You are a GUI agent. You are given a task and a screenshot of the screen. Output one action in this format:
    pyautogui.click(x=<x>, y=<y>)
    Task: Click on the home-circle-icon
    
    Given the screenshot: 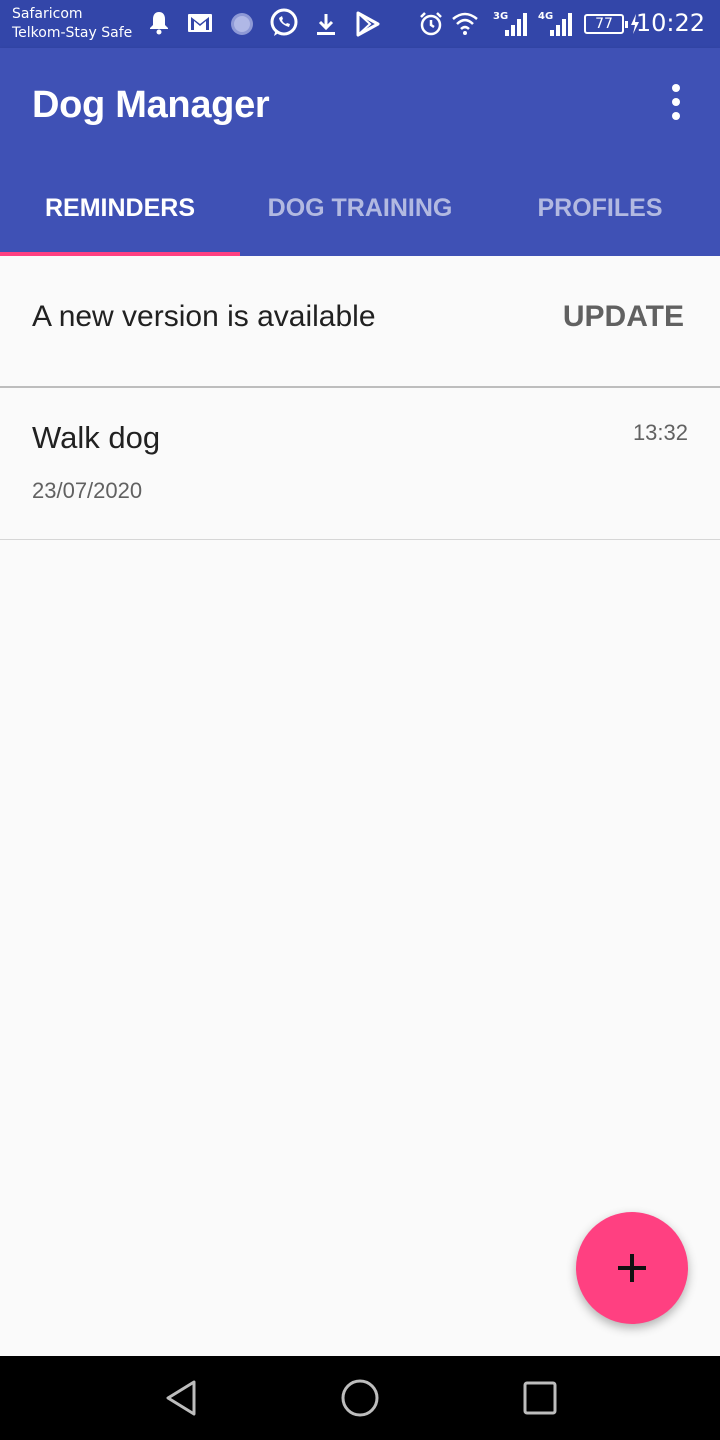 What is the action you would take?
    pyautogui.click(x=360, y=1398)
    